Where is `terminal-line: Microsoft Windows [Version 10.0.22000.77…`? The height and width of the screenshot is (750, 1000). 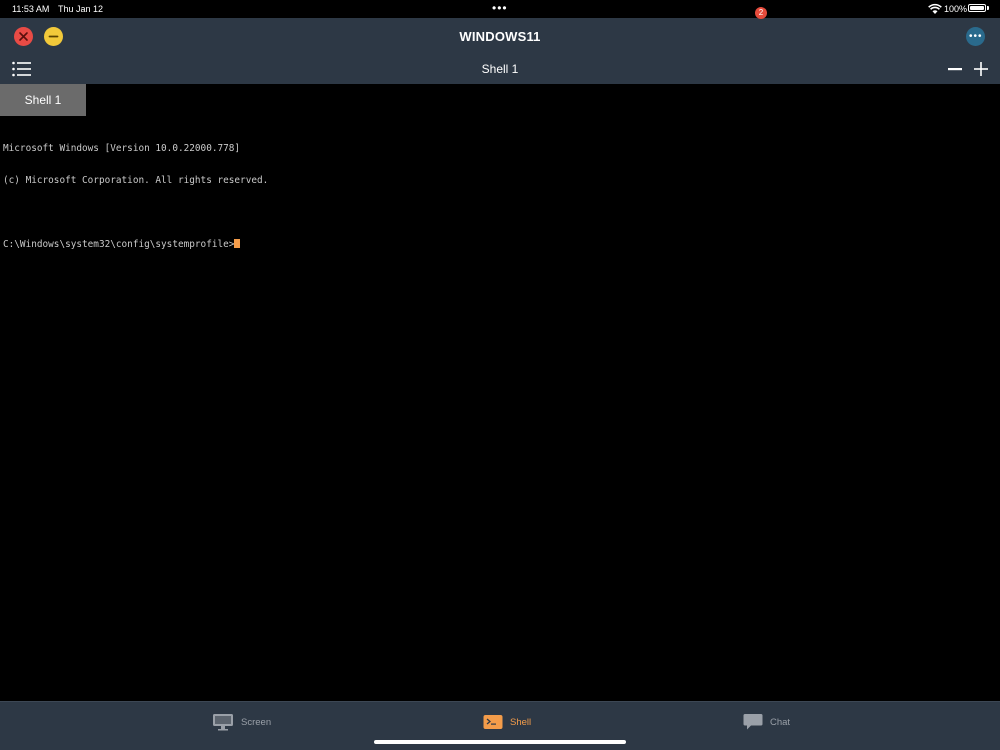 terminal-line: Microsoft Windows [Version 10.0.22000.77… is located at coordinates (122, 148).